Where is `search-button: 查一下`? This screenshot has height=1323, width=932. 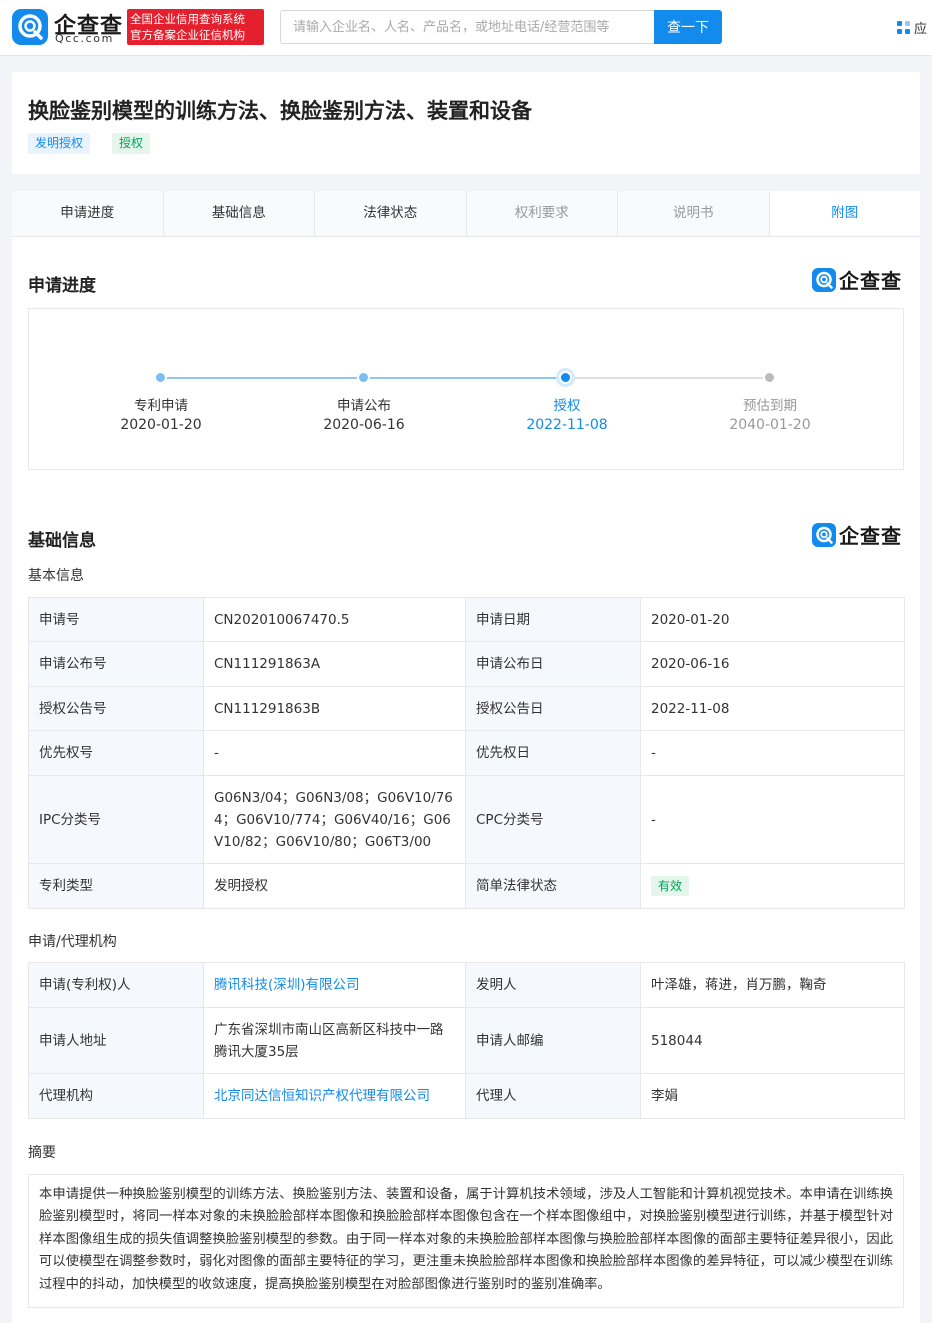 search-button: 查一下 is located at coordinates (688, 27).